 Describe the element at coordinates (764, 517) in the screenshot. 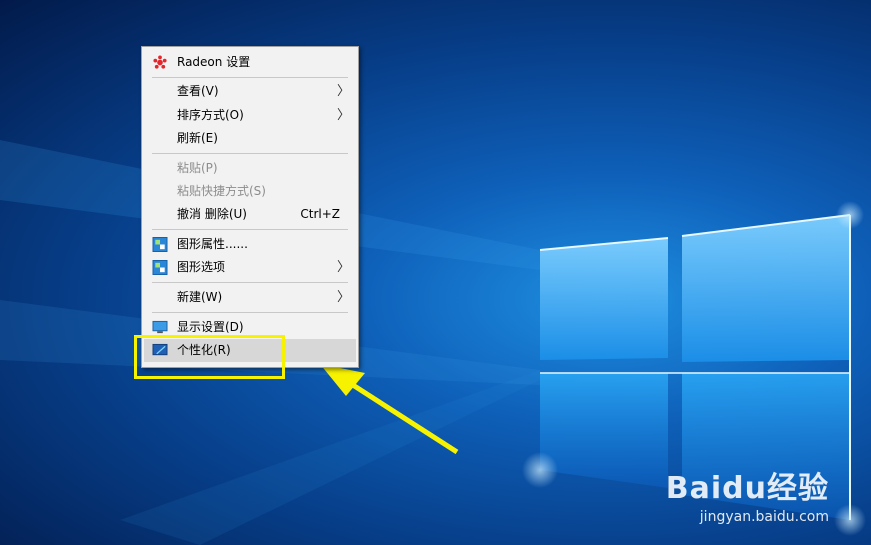

I see `watermark-url: jingyan.baidu.com` at that location.